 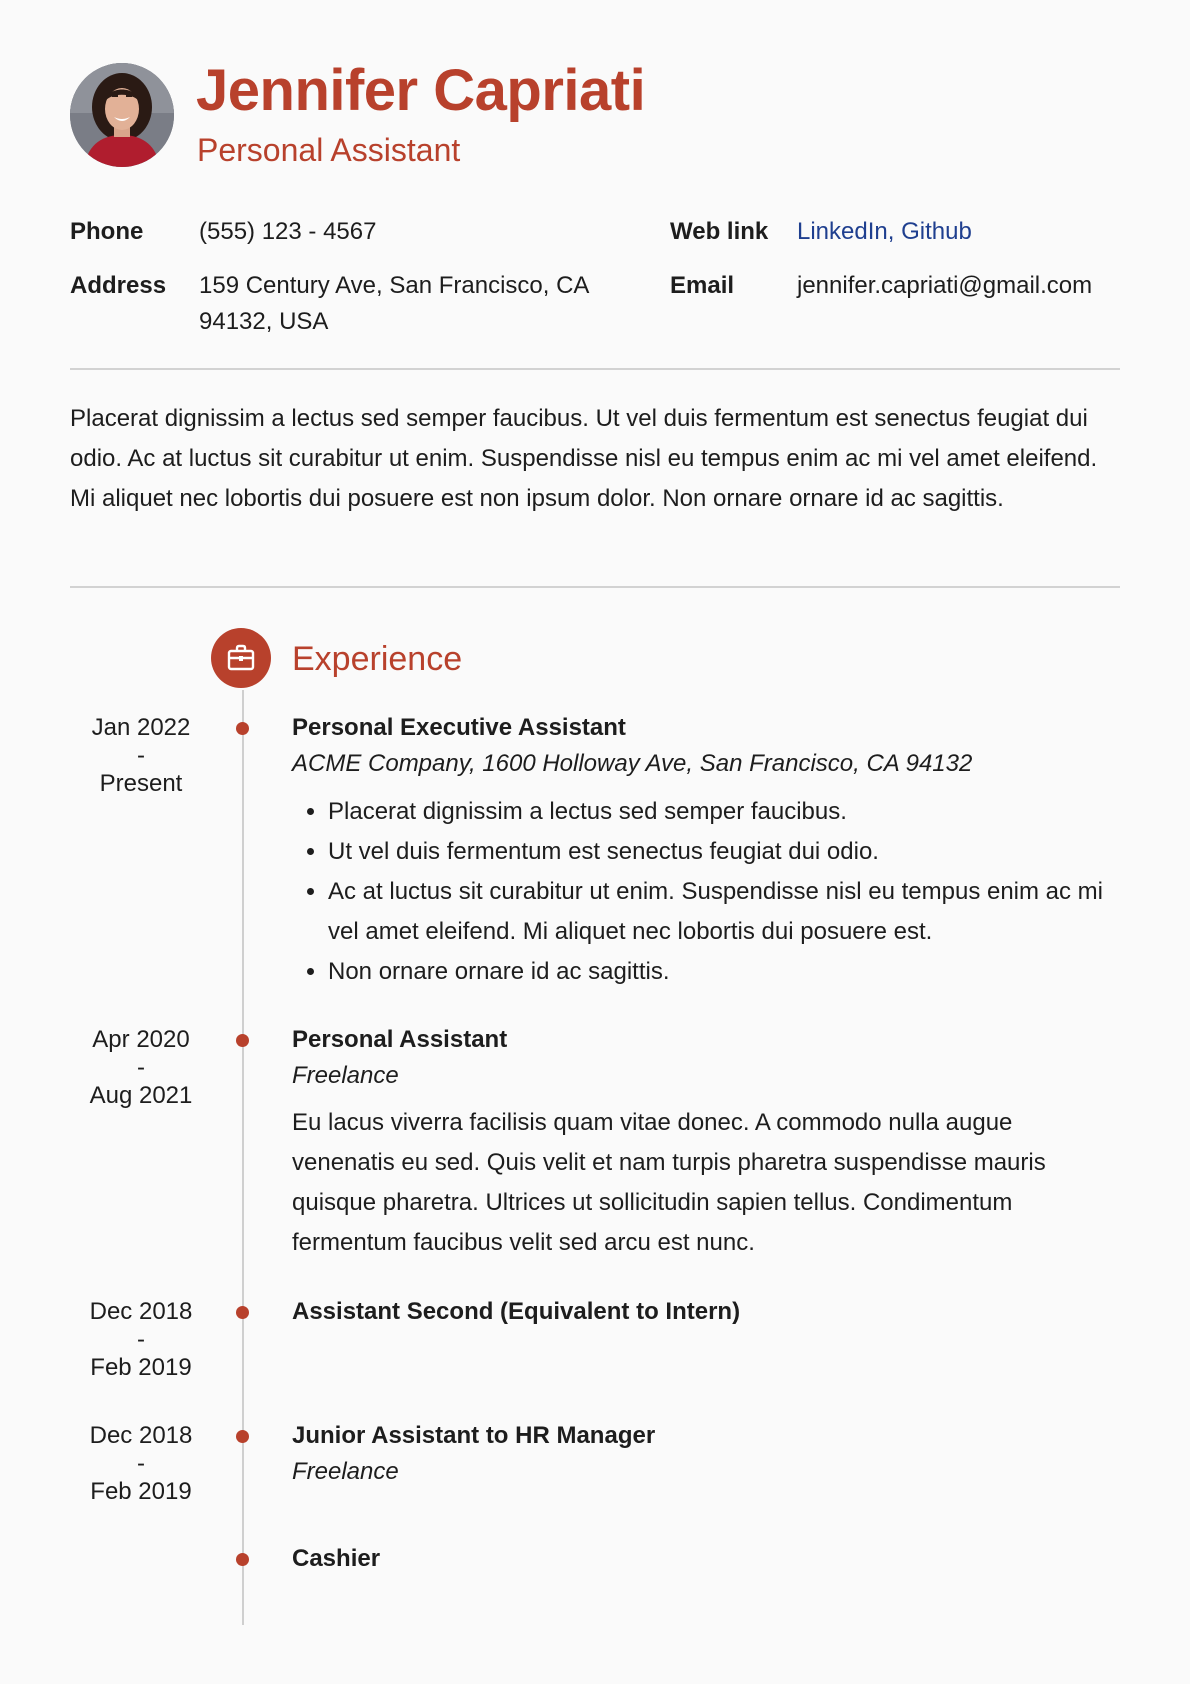 I want to click on address-line-2: 94132, USA, so click(x=264, y=321).